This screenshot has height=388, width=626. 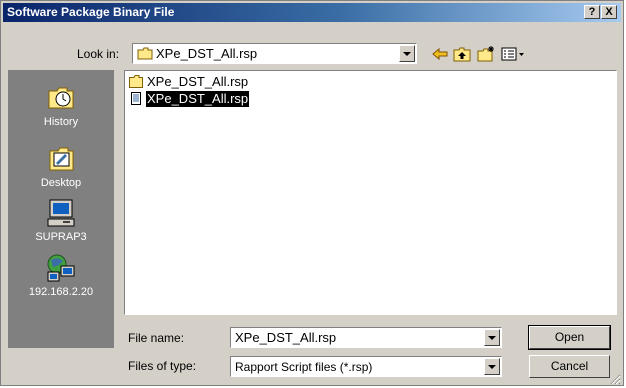 I want to click on places-bar: History Desktop SUPRAP3 192.168.2.20, so click(x=61, y=209).